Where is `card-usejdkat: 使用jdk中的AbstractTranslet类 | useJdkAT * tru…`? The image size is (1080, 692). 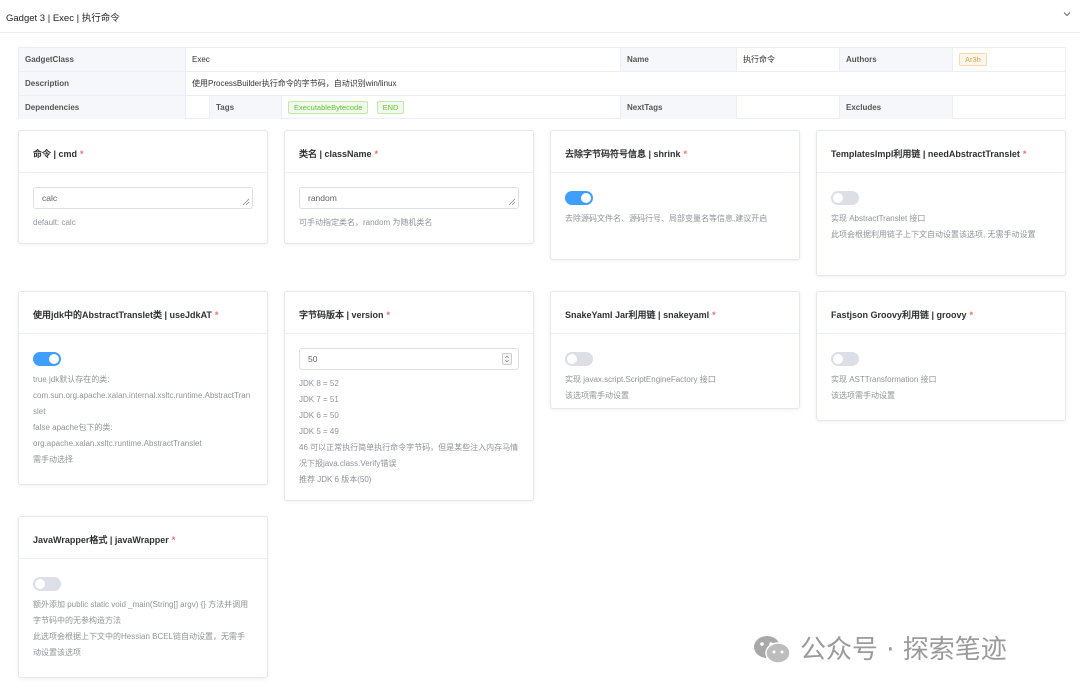 card-usejdkat: 使用jdk中的AbstractTranslet类 | useJdkAT * tru… is located at coordinates (143, 388).